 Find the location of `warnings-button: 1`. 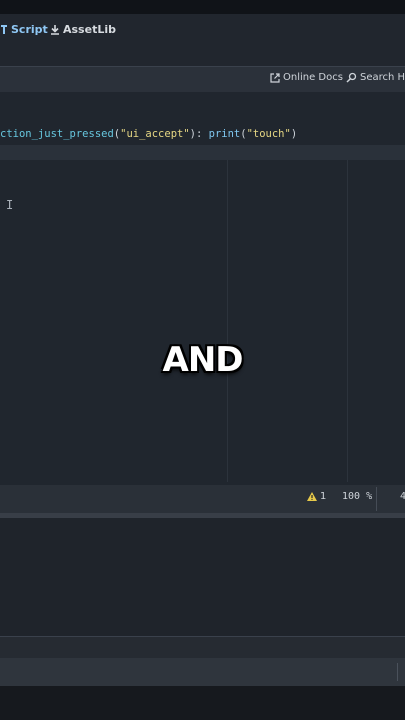

warnings-button: 1 is located at coordinates (316, 496).